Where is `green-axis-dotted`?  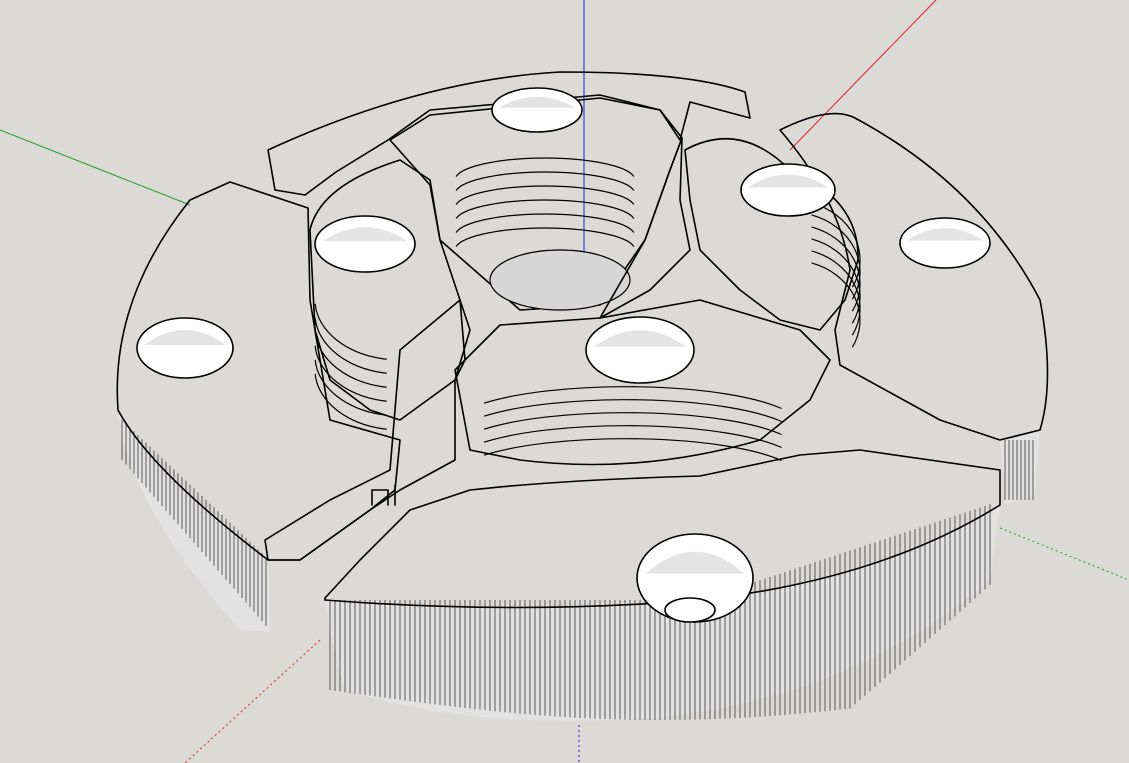 green-axis-dotted is located at coordinates (1064, 554).